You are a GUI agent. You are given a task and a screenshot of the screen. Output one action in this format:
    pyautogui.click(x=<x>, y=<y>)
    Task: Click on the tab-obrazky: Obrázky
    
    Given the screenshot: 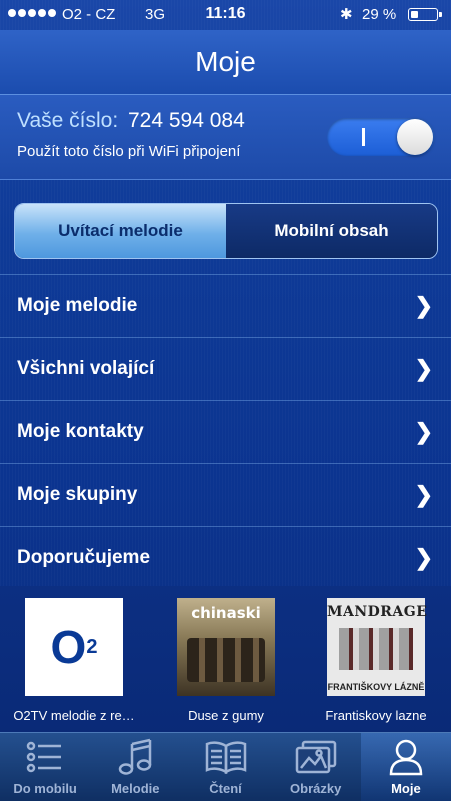 What is the action you would take?
    pyautogui.click(x=316, y=767)
    